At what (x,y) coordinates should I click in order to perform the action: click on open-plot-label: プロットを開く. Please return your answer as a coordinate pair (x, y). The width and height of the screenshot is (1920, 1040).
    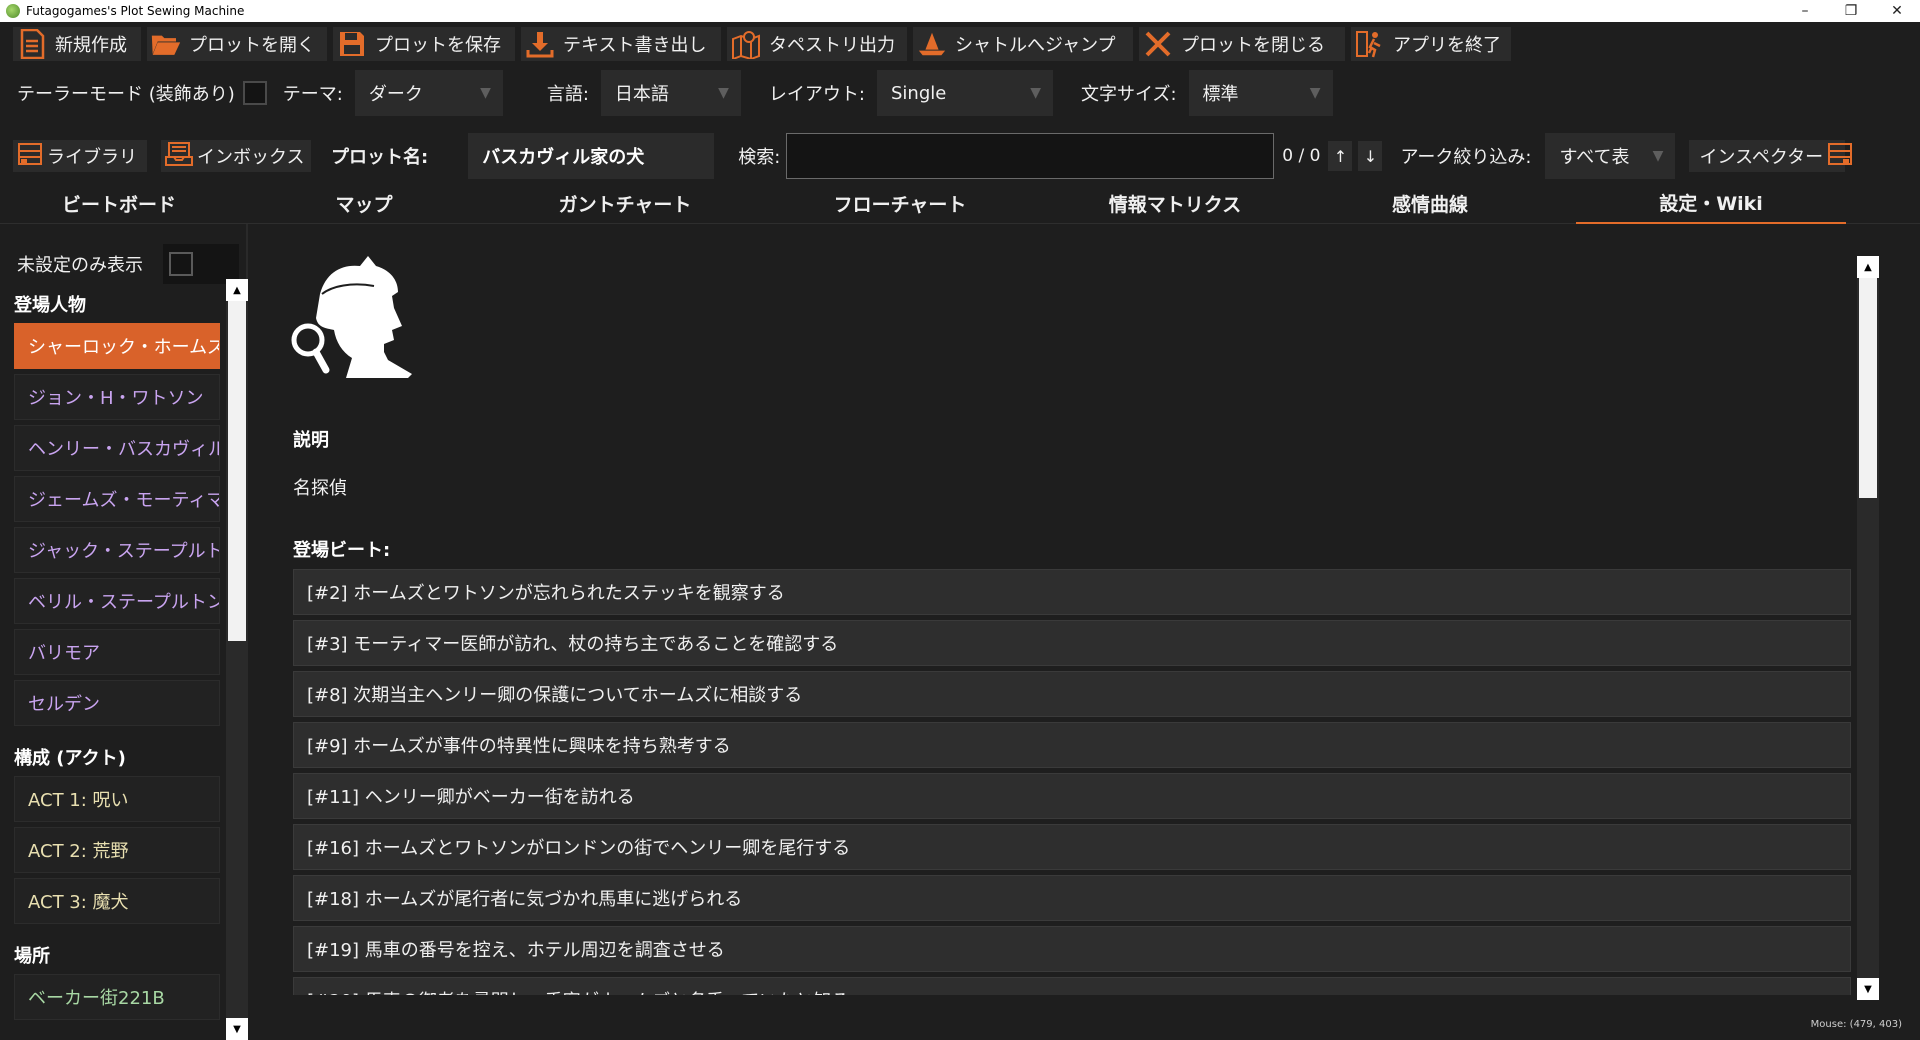
    Looking at the image, I should click on (252, 45).